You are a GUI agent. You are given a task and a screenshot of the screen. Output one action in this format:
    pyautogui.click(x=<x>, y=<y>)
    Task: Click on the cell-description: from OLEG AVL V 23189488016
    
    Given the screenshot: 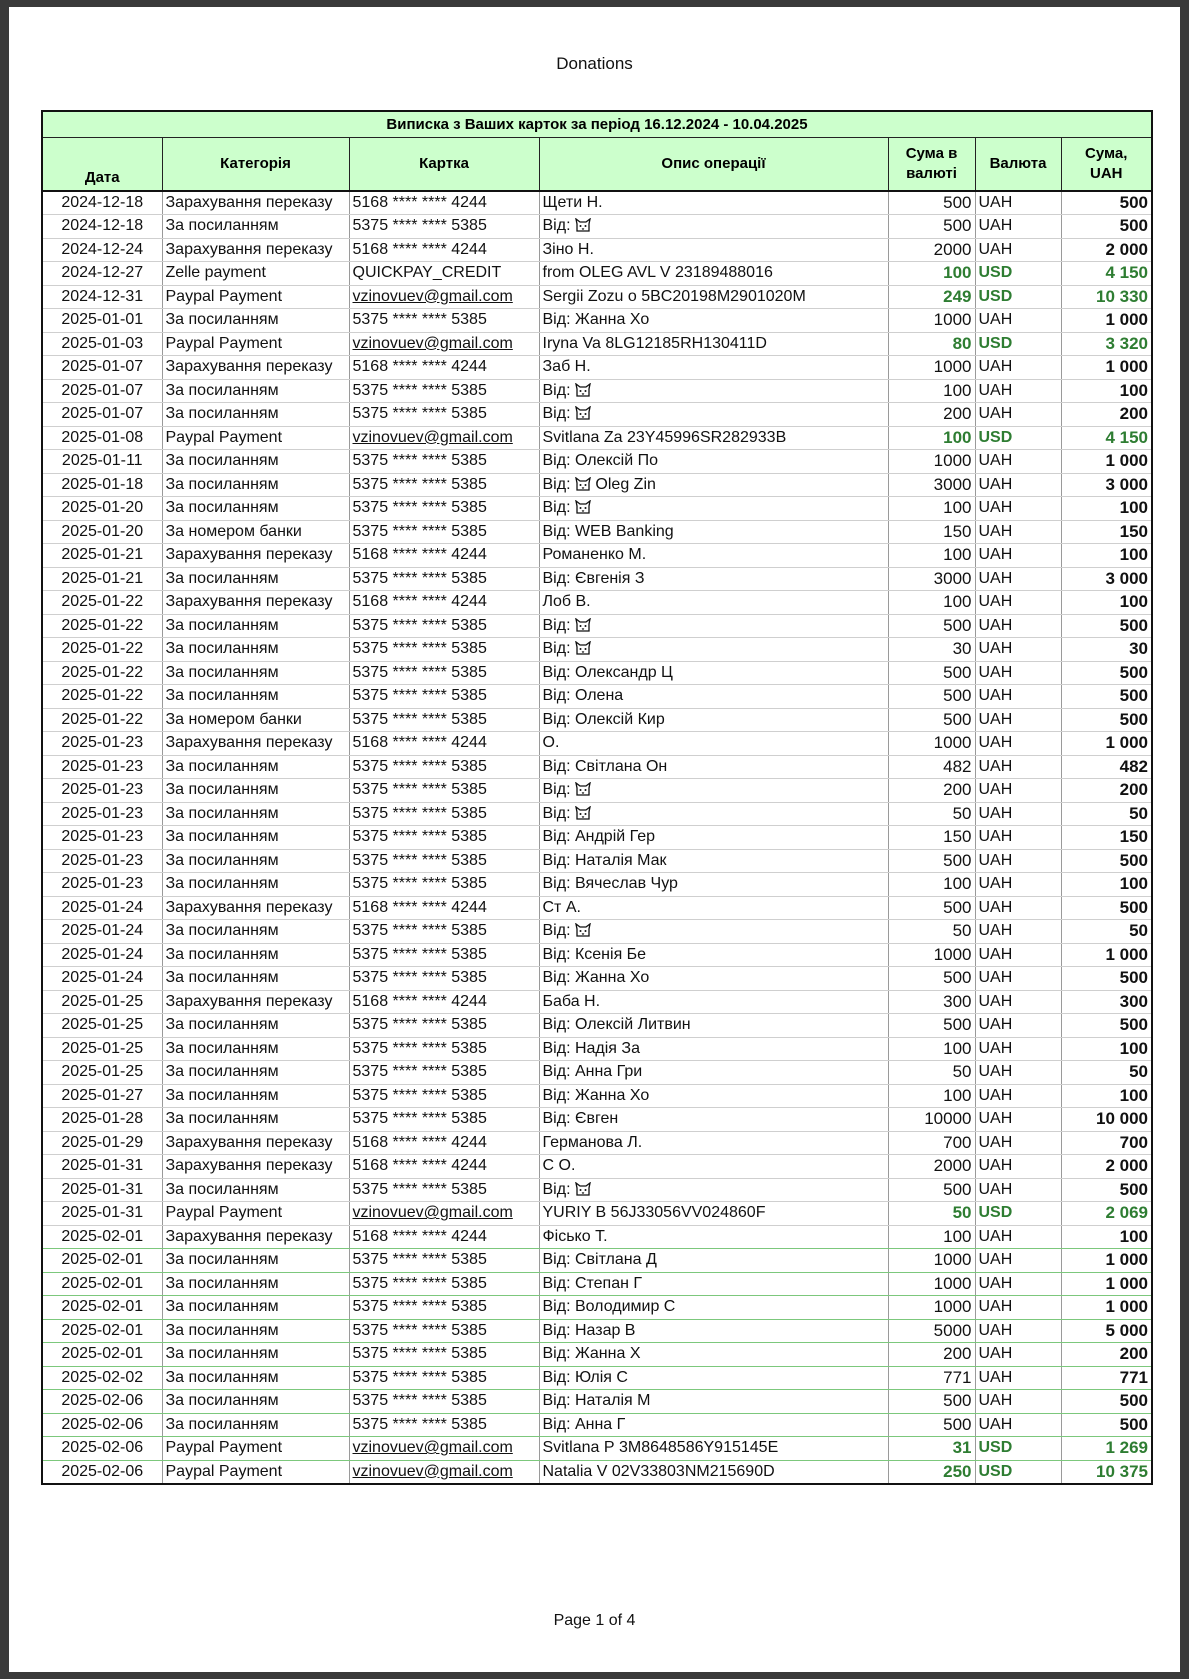 What is the action you would take?
    pyautogui.click(x=714, y=273)
    